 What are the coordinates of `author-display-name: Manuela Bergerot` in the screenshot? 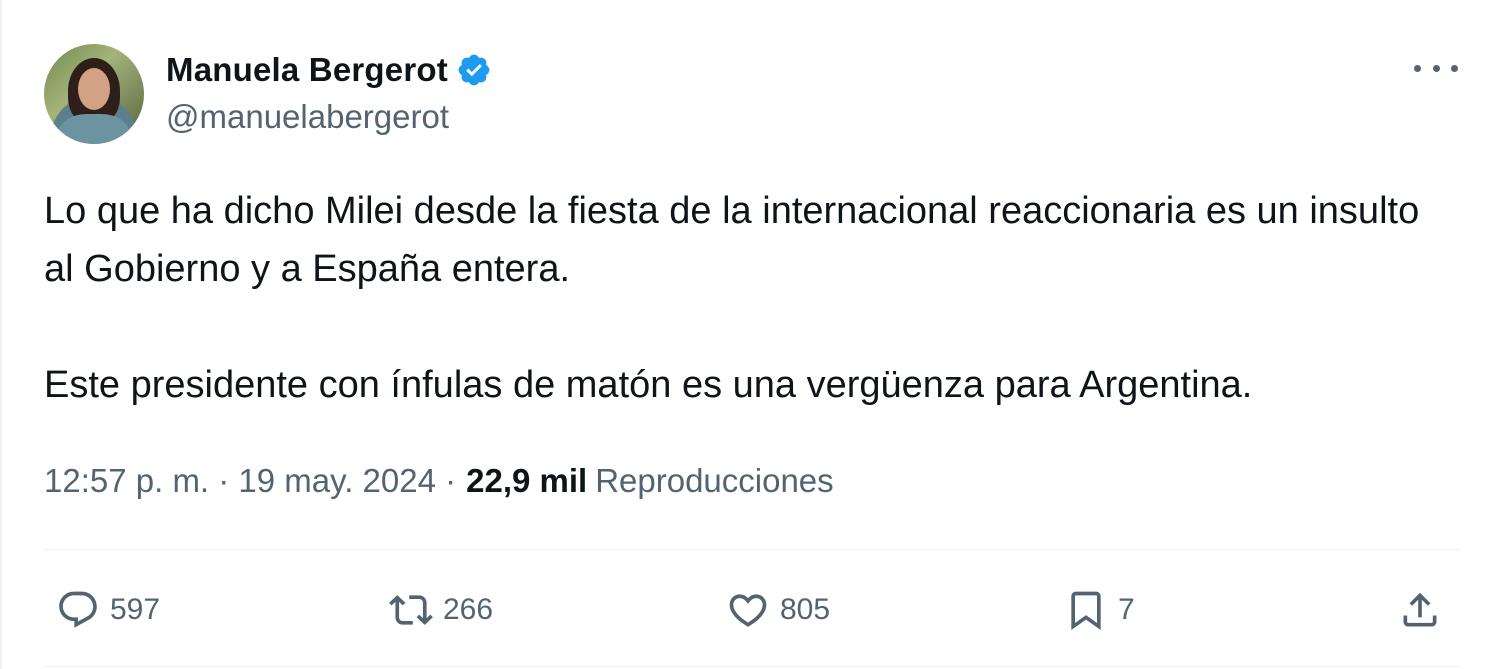 It's located at (307, 70).